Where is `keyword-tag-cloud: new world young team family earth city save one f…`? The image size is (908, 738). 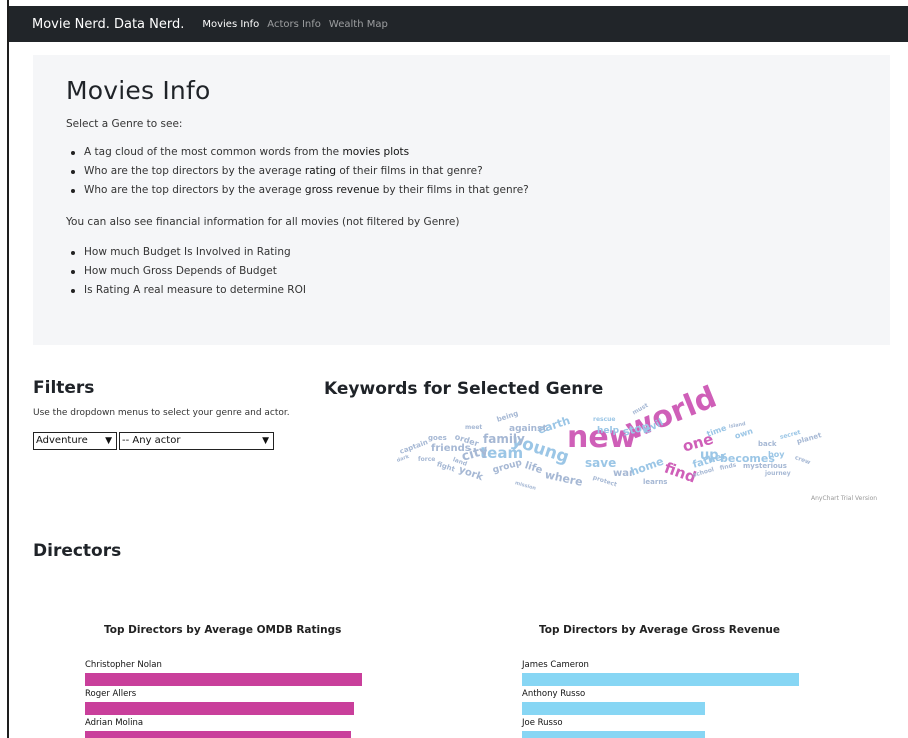 keyword-tag-cloud: new world young team family earth city save one f… is located at coordinates (610, 440).